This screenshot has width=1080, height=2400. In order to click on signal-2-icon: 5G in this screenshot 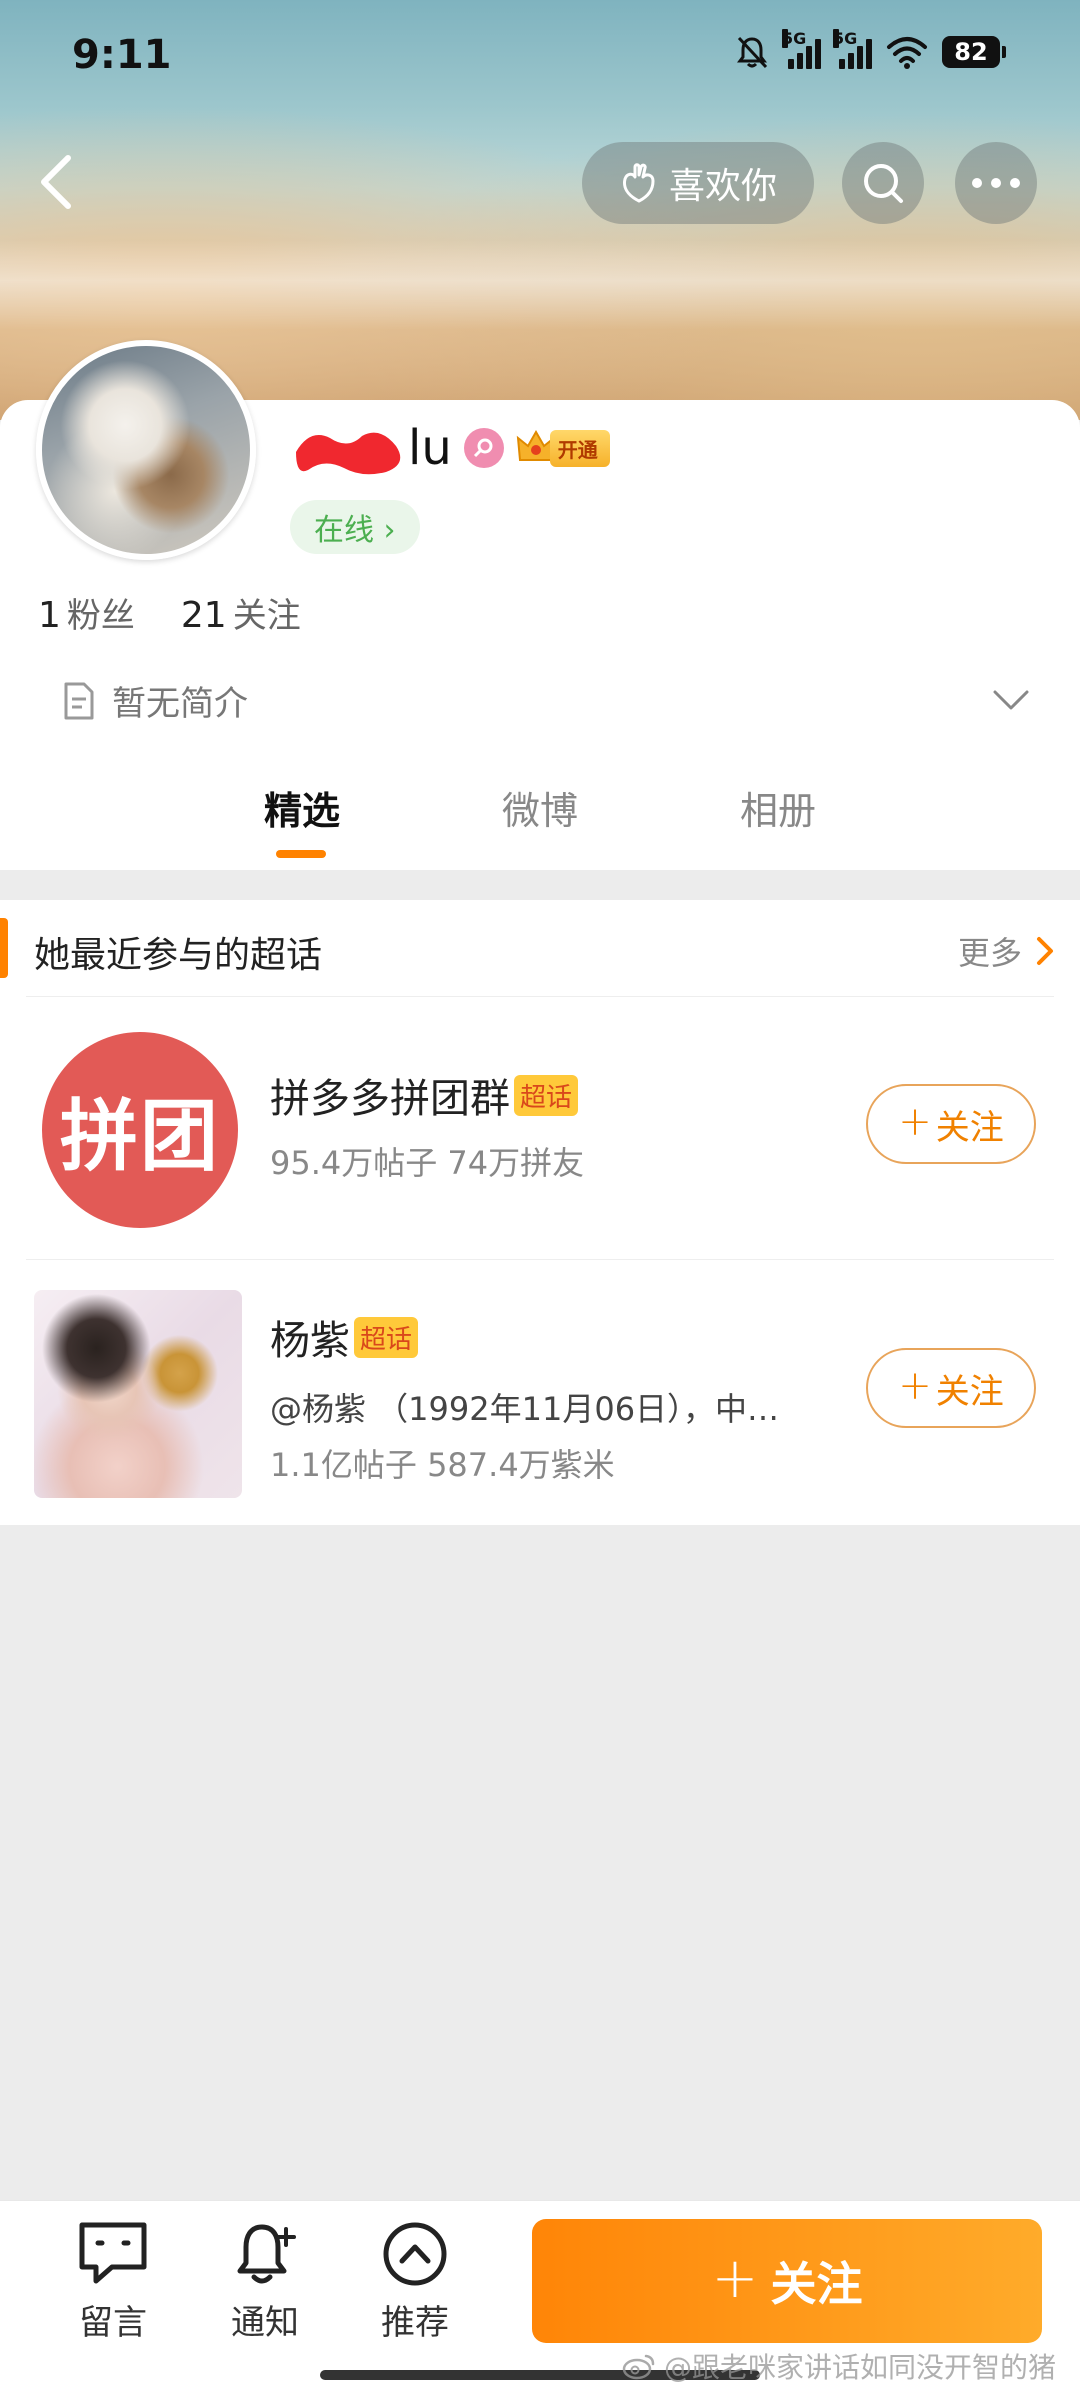, I will do `click(852, 49)`.